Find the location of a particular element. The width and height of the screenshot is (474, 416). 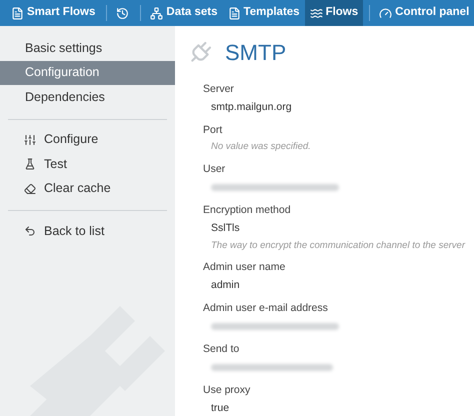

field-label: Use proxy is located at coordinates (227, 390).